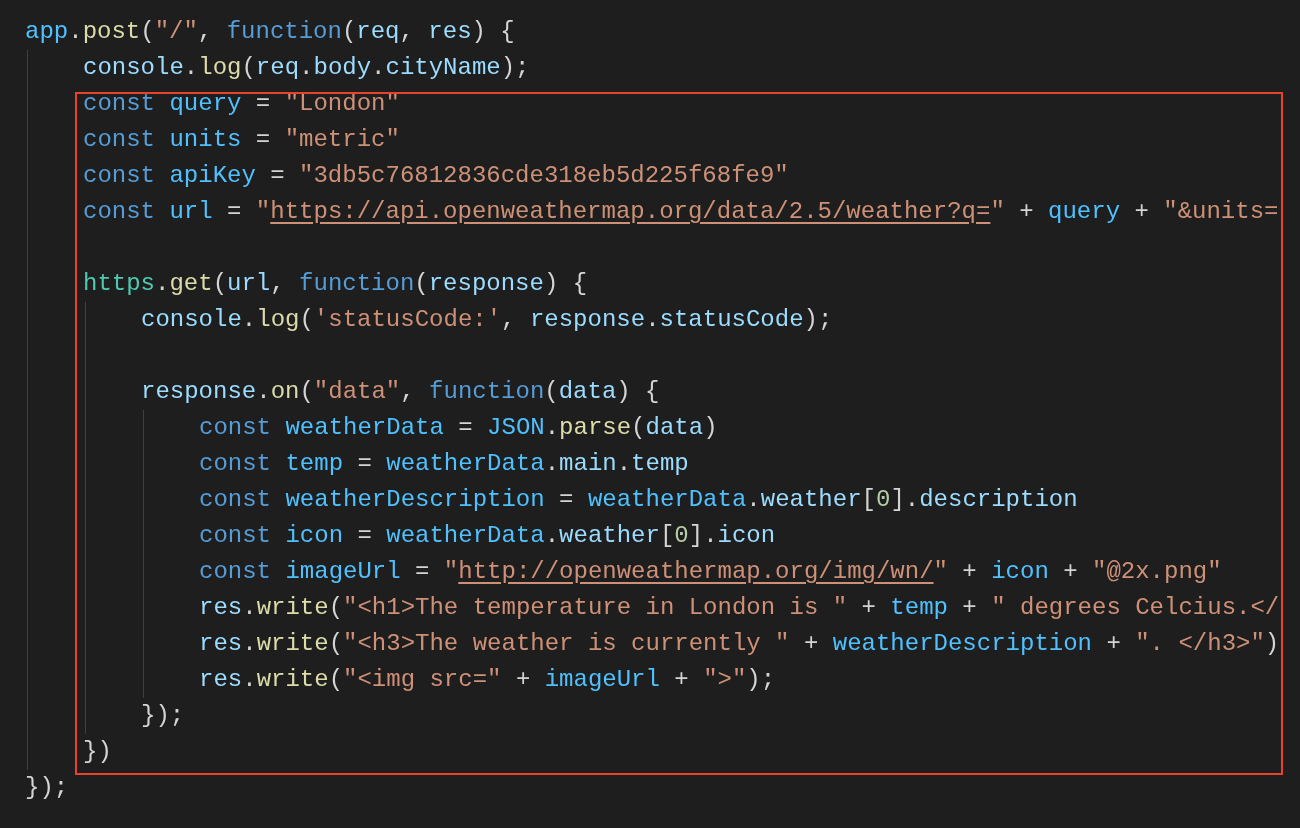 This screenshot has width=1300, height=828. Describe the element at coordinates (306, 68) in the screenshot. I see `code-line: console.log(req.body.cityName);` at that location.